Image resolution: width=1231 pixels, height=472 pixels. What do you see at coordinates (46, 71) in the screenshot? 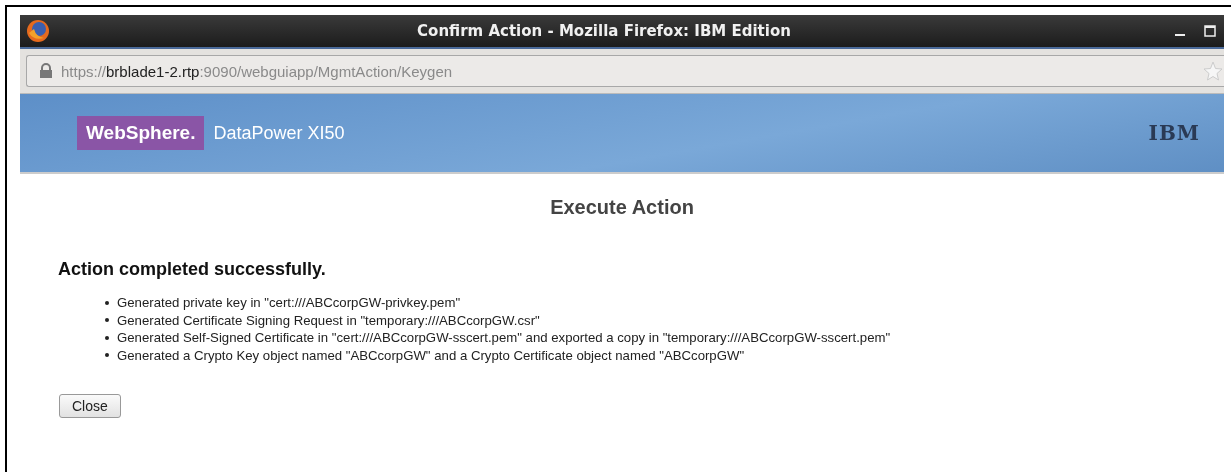
I see `lock-icon` at bounding box center [46, 71].